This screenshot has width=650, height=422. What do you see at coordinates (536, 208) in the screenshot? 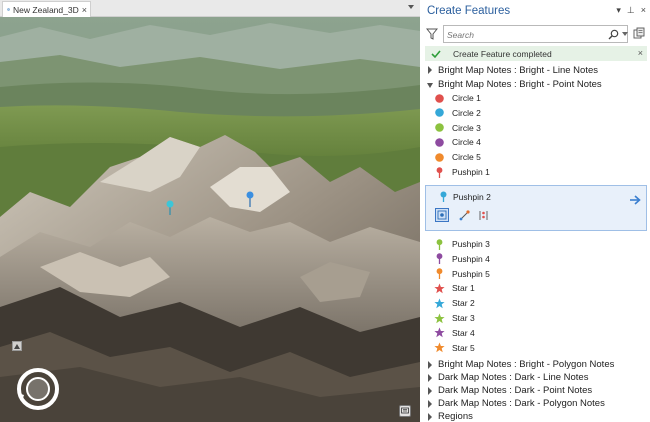
I see `selected-template-panel: Pushpin 2` at bounding box center [536, 208].